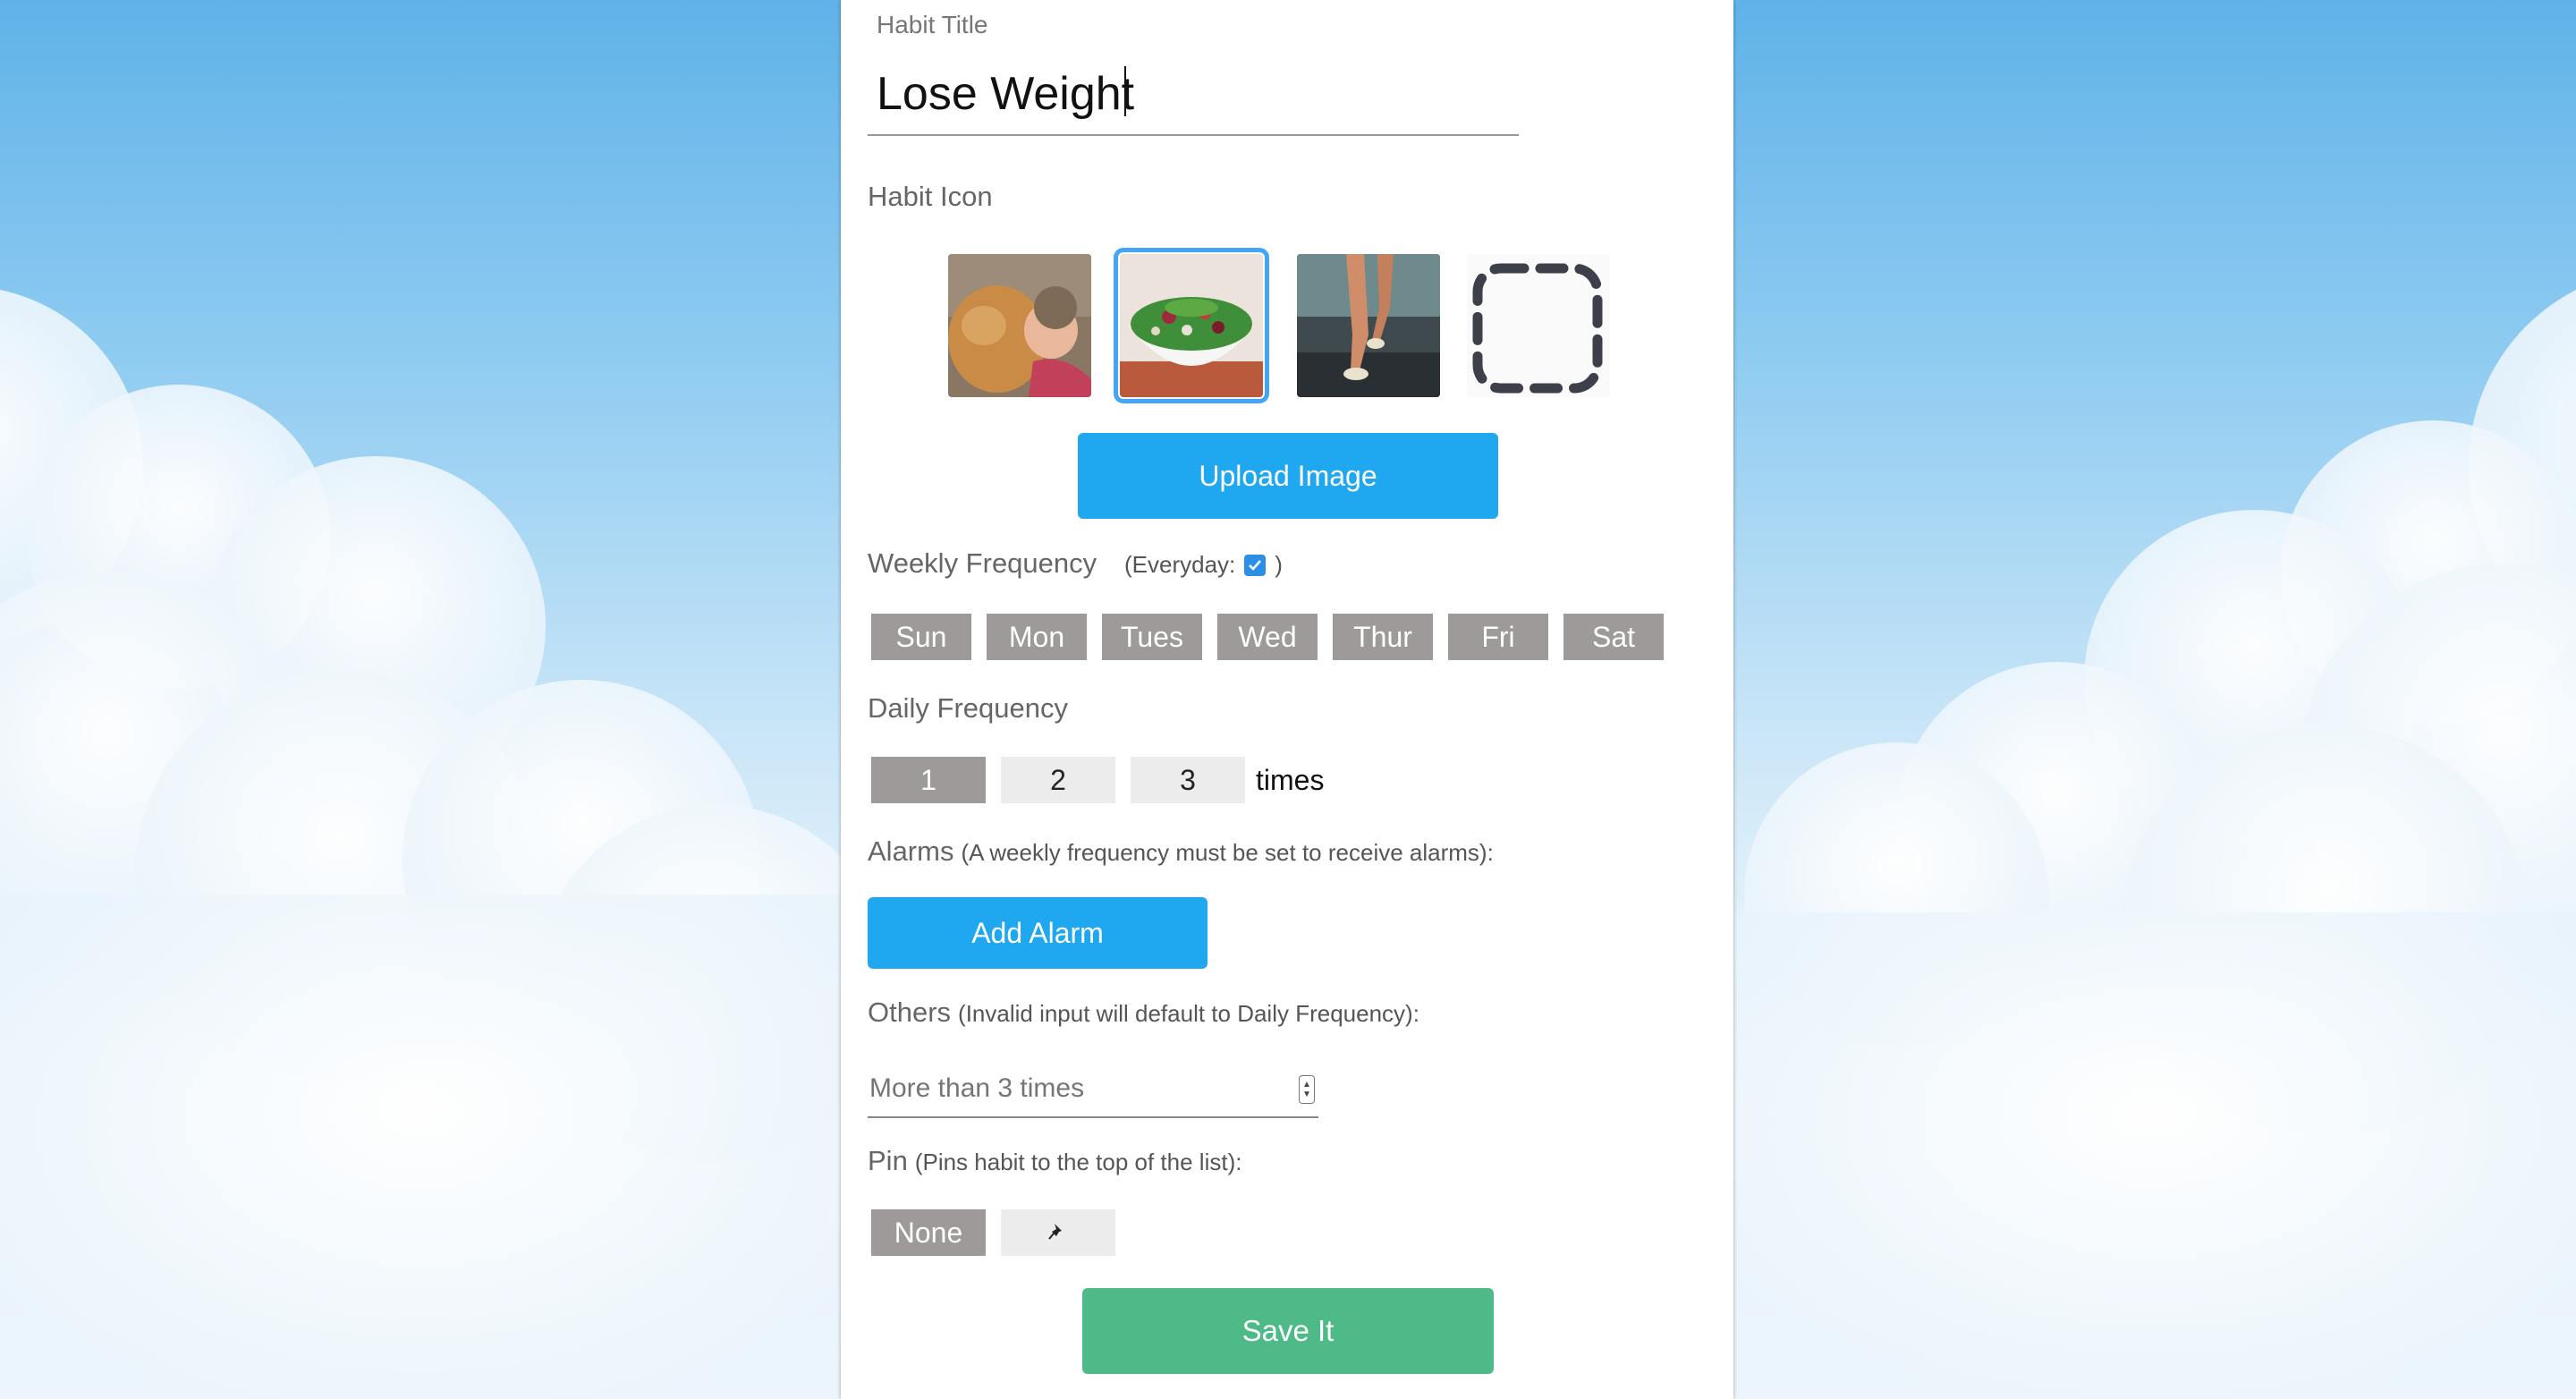 The width and height of the screenshot is (2576, 1399). What do you see at coordinates (1038, 933) in the screenshot?
I see `add-alarm-button: Add Alarm` at bounding box center [1038, 933].